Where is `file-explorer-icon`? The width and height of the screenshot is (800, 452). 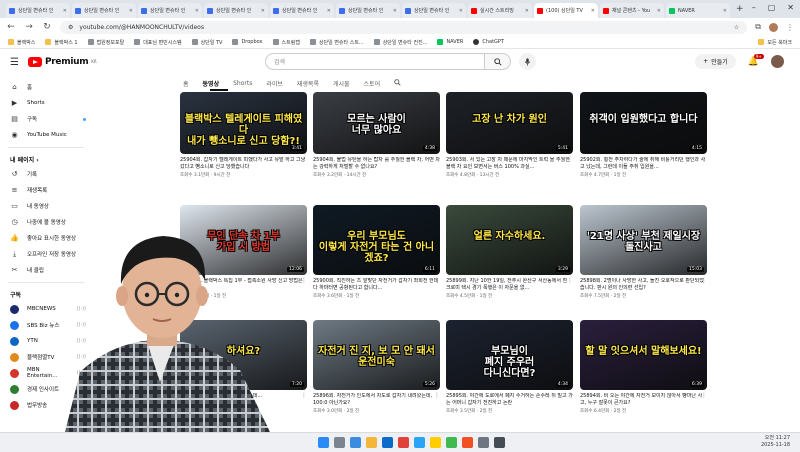 file-explorer-icon is located at coordinates (371, 442).